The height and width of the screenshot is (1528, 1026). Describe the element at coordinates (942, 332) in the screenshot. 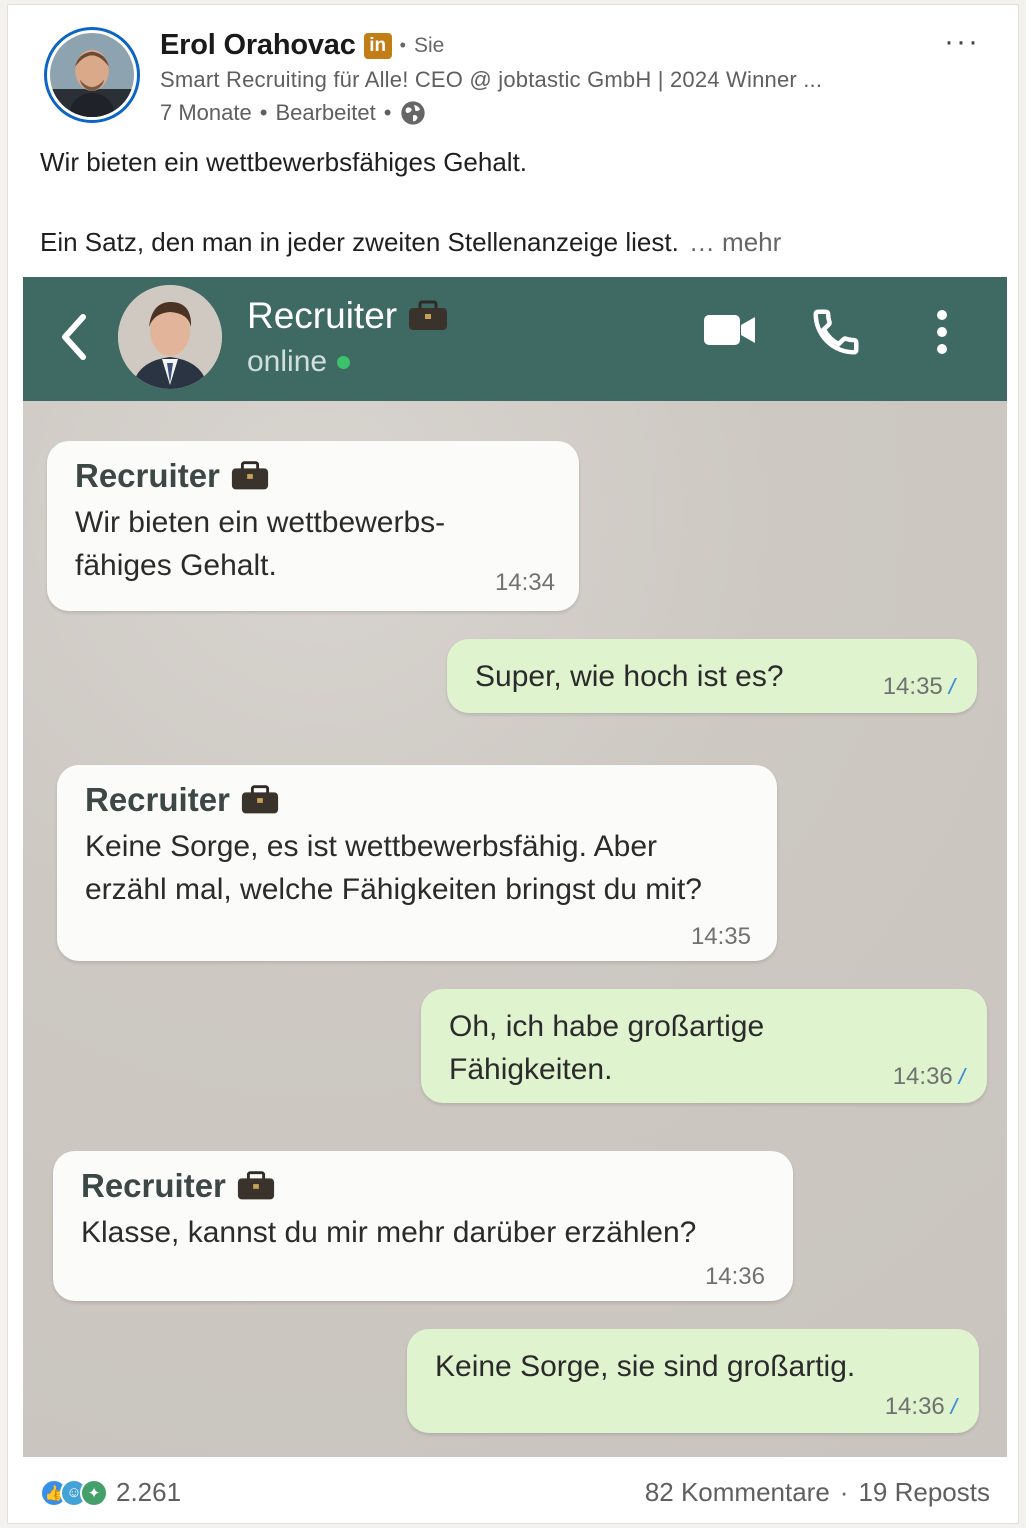

I see `chat-menu-icon` at that location.